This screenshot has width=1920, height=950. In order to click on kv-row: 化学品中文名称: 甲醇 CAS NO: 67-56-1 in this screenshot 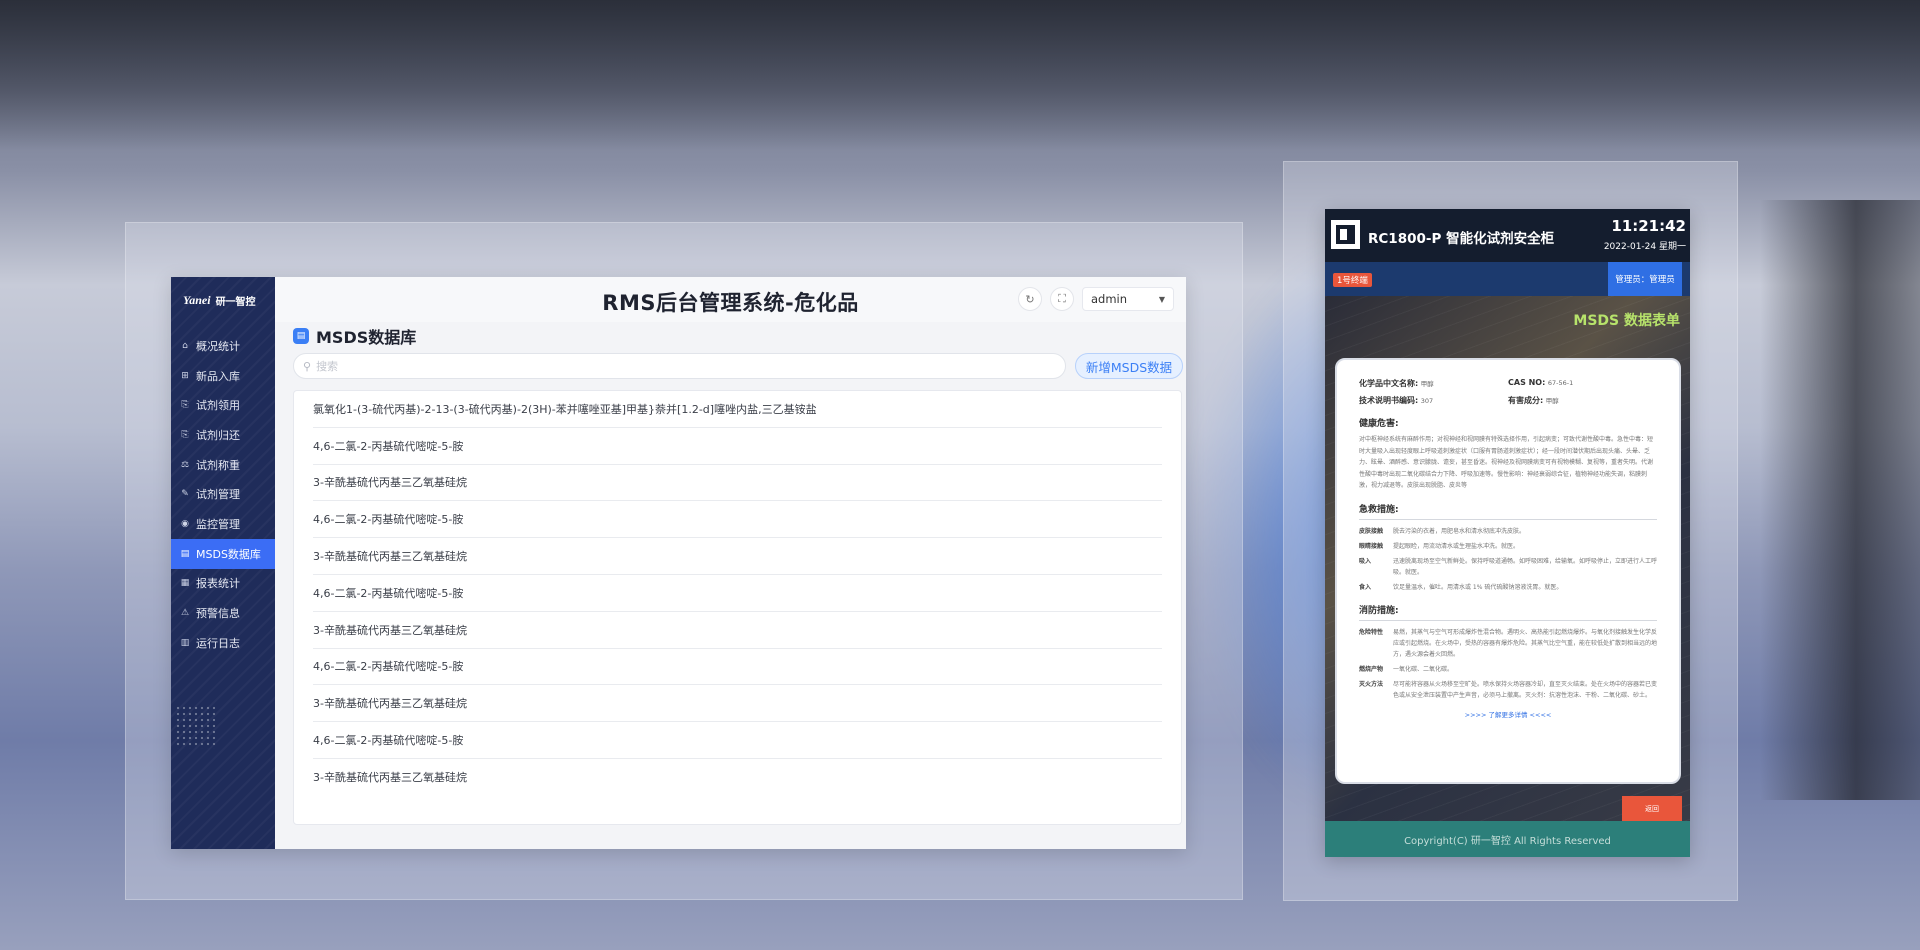, I will do `click(1508, 383)`.